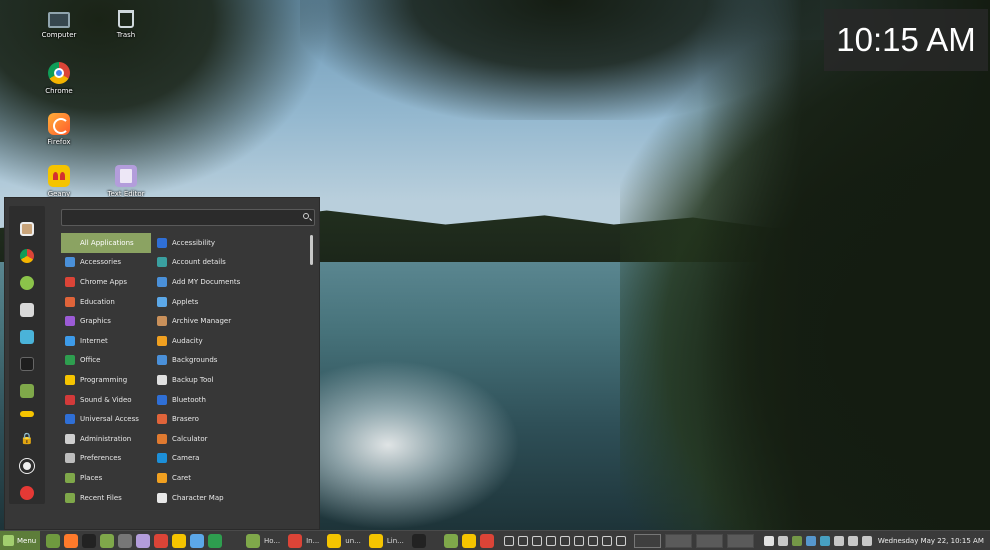  What do you see at coordinates (106, 282) in the screenshot?
I see `menu-category-item: Chrome Apps` at bounding box center [106, 282].